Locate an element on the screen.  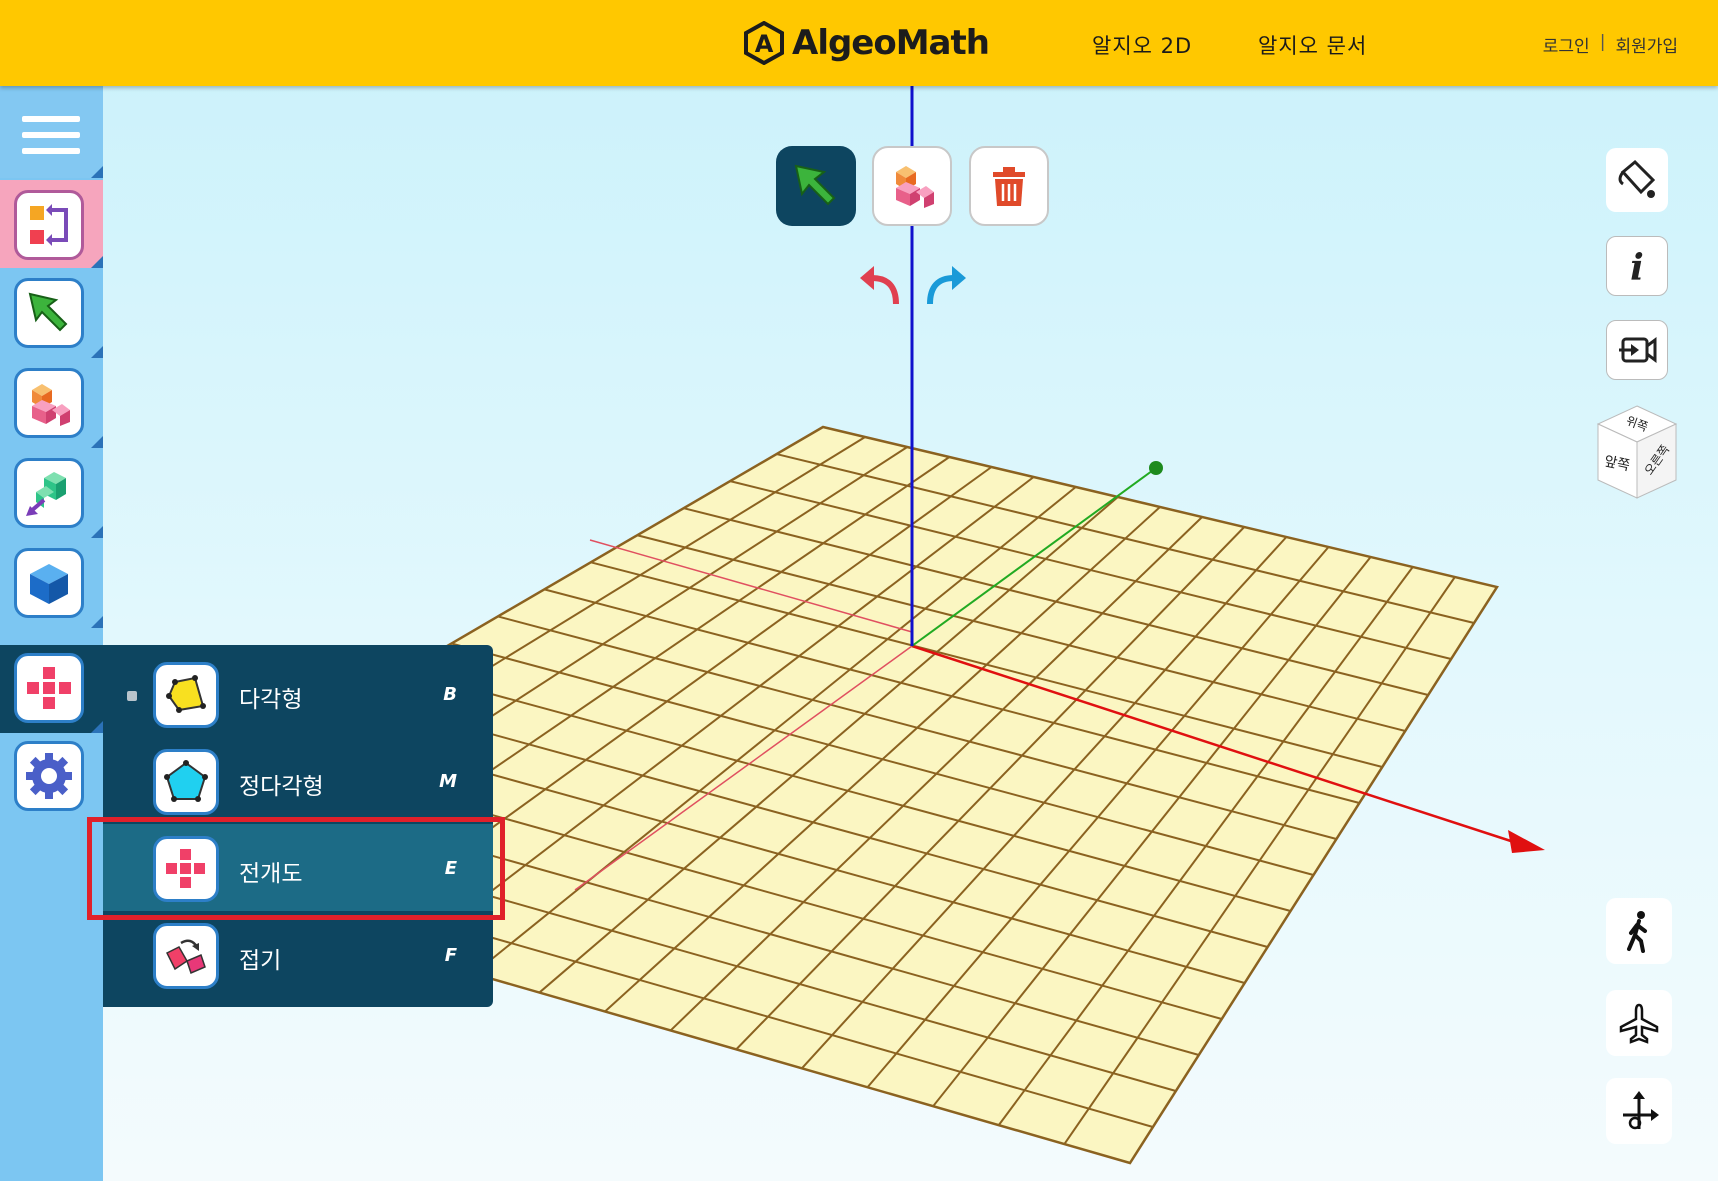
video-record-icon is located at coordinates (1638, 350).